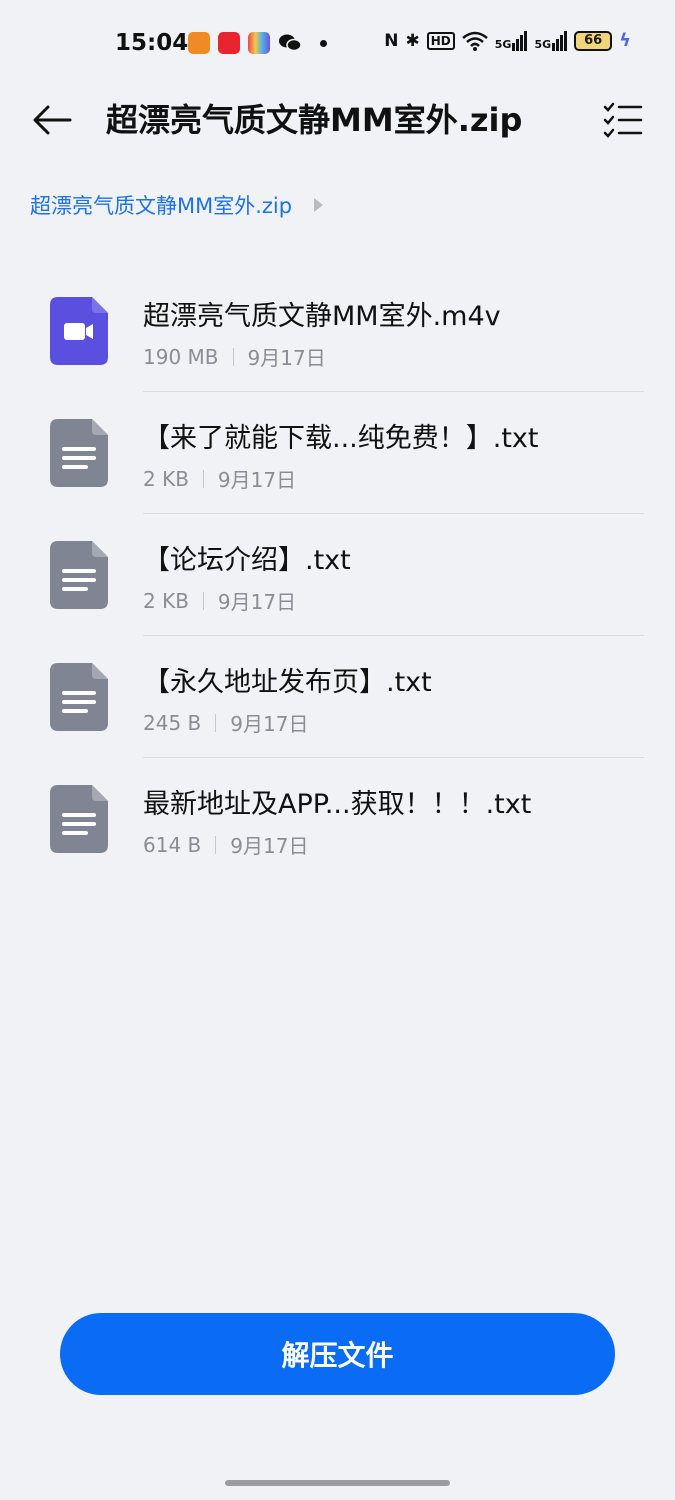  I want to click on status-time: 15:04, so click(152, 43).